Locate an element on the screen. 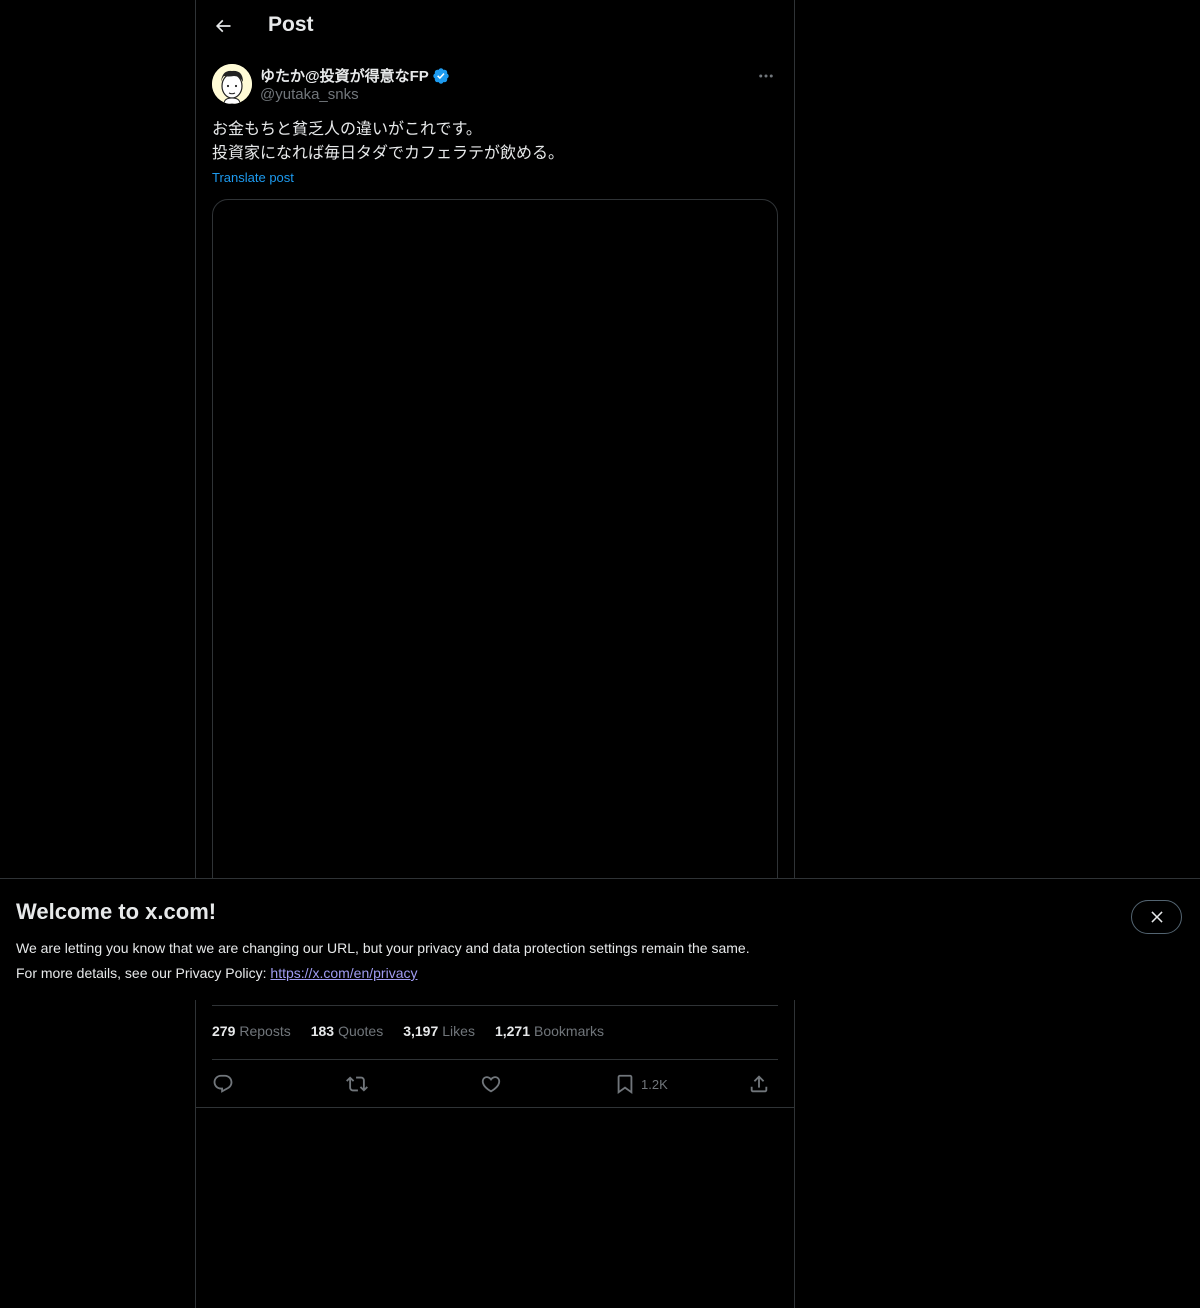  repost-button is located at coordinates (357, 1084).